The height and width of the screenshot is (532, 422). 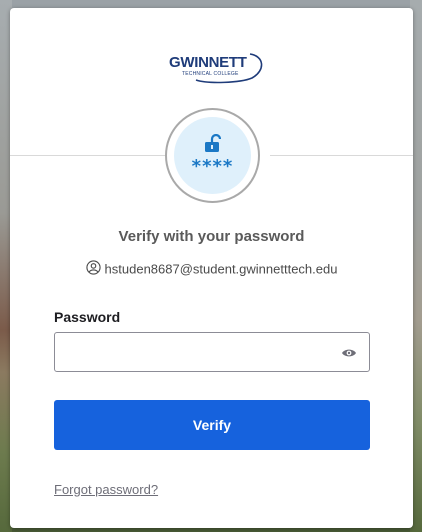 I want to click on eye-icon, so click(x=349, y=355).